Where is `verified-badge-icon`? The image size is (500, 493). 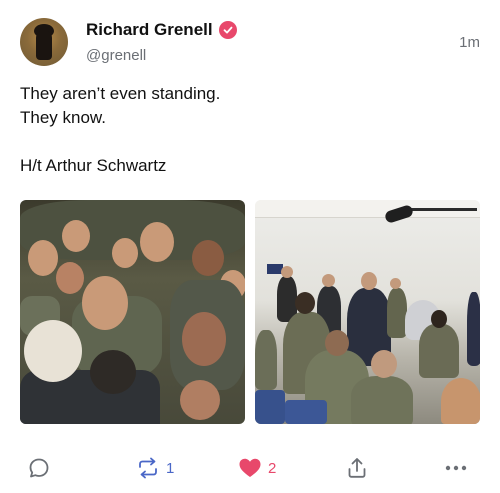 verified-badge-icon is located at coordinates (227, 30).